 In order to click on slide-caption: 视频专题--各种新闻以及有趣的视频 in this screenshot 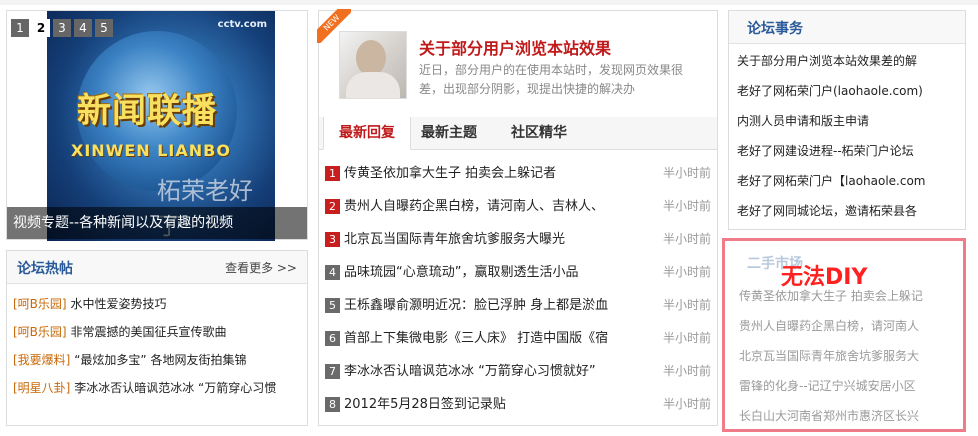, I will do `click(157, 223)`.